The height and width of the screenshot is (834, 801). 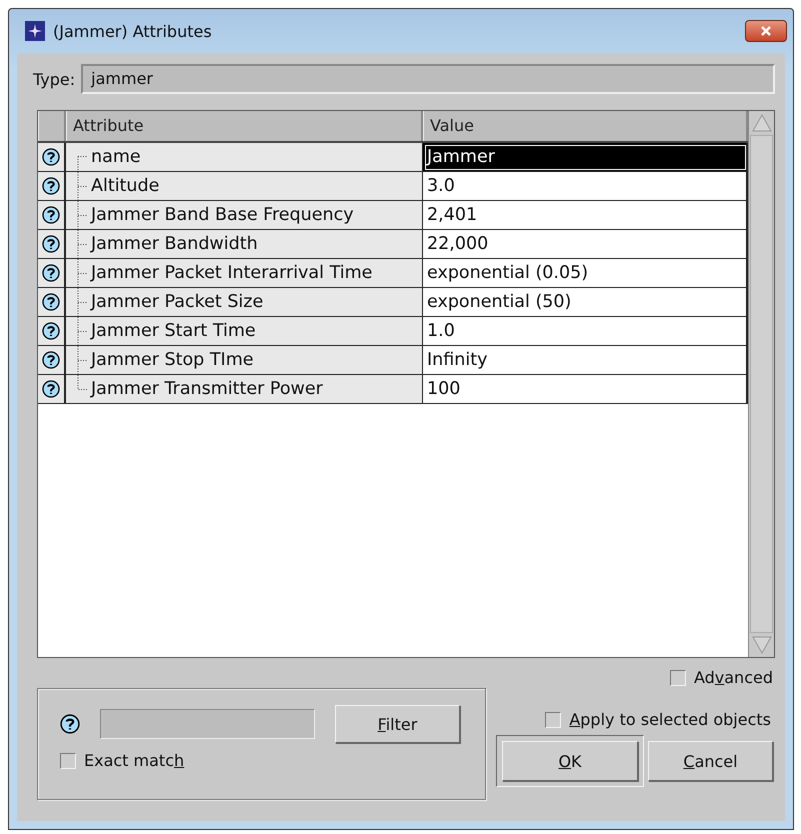 I want to click on value-cell: exponential (50), so click(x=585, y=302).